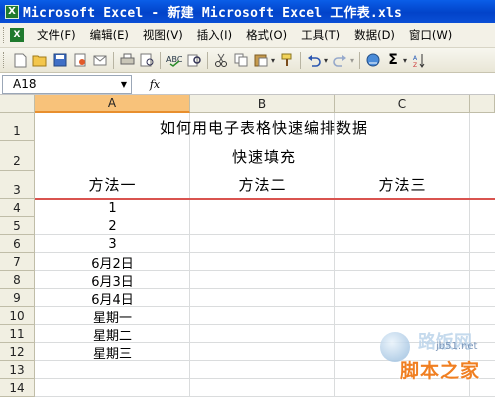 The width and height of the screenshot is (495, 407). I want to click on excel-icon: X, so click(12, 11).